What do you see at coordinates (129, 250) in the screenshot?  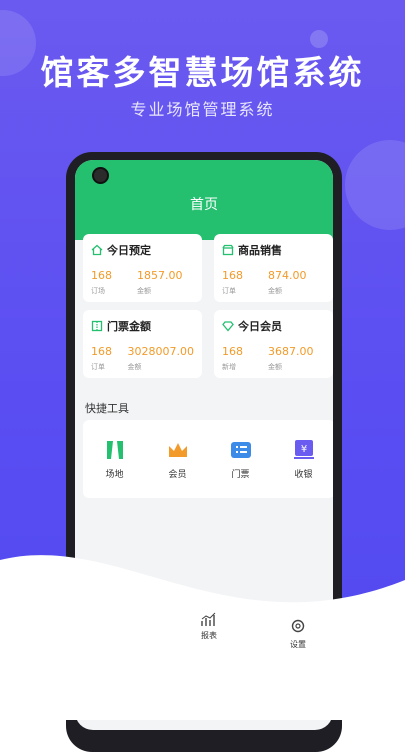 I see `card-title: 今日预定` at bounding box center [129, 250].